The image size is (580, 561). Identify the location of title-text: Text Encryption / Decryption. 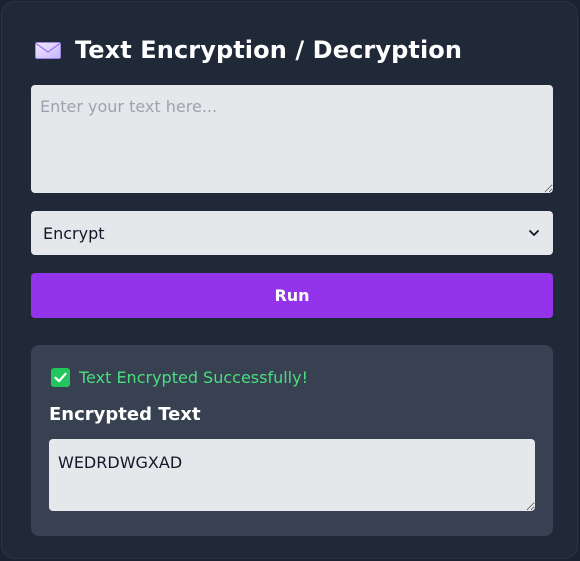
(269, 50).